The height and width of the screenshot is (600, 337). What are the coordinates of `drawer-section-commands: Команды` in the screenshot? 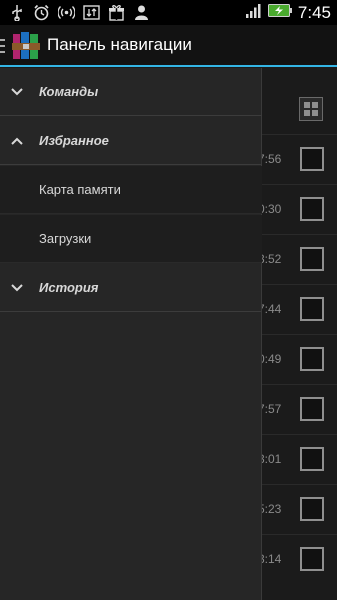 It's located at (131, 92).